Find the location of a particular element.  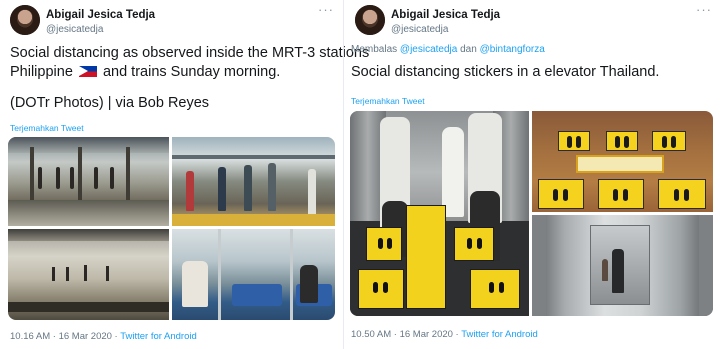

reply-connector: dan is located at coordinates (468, 49).